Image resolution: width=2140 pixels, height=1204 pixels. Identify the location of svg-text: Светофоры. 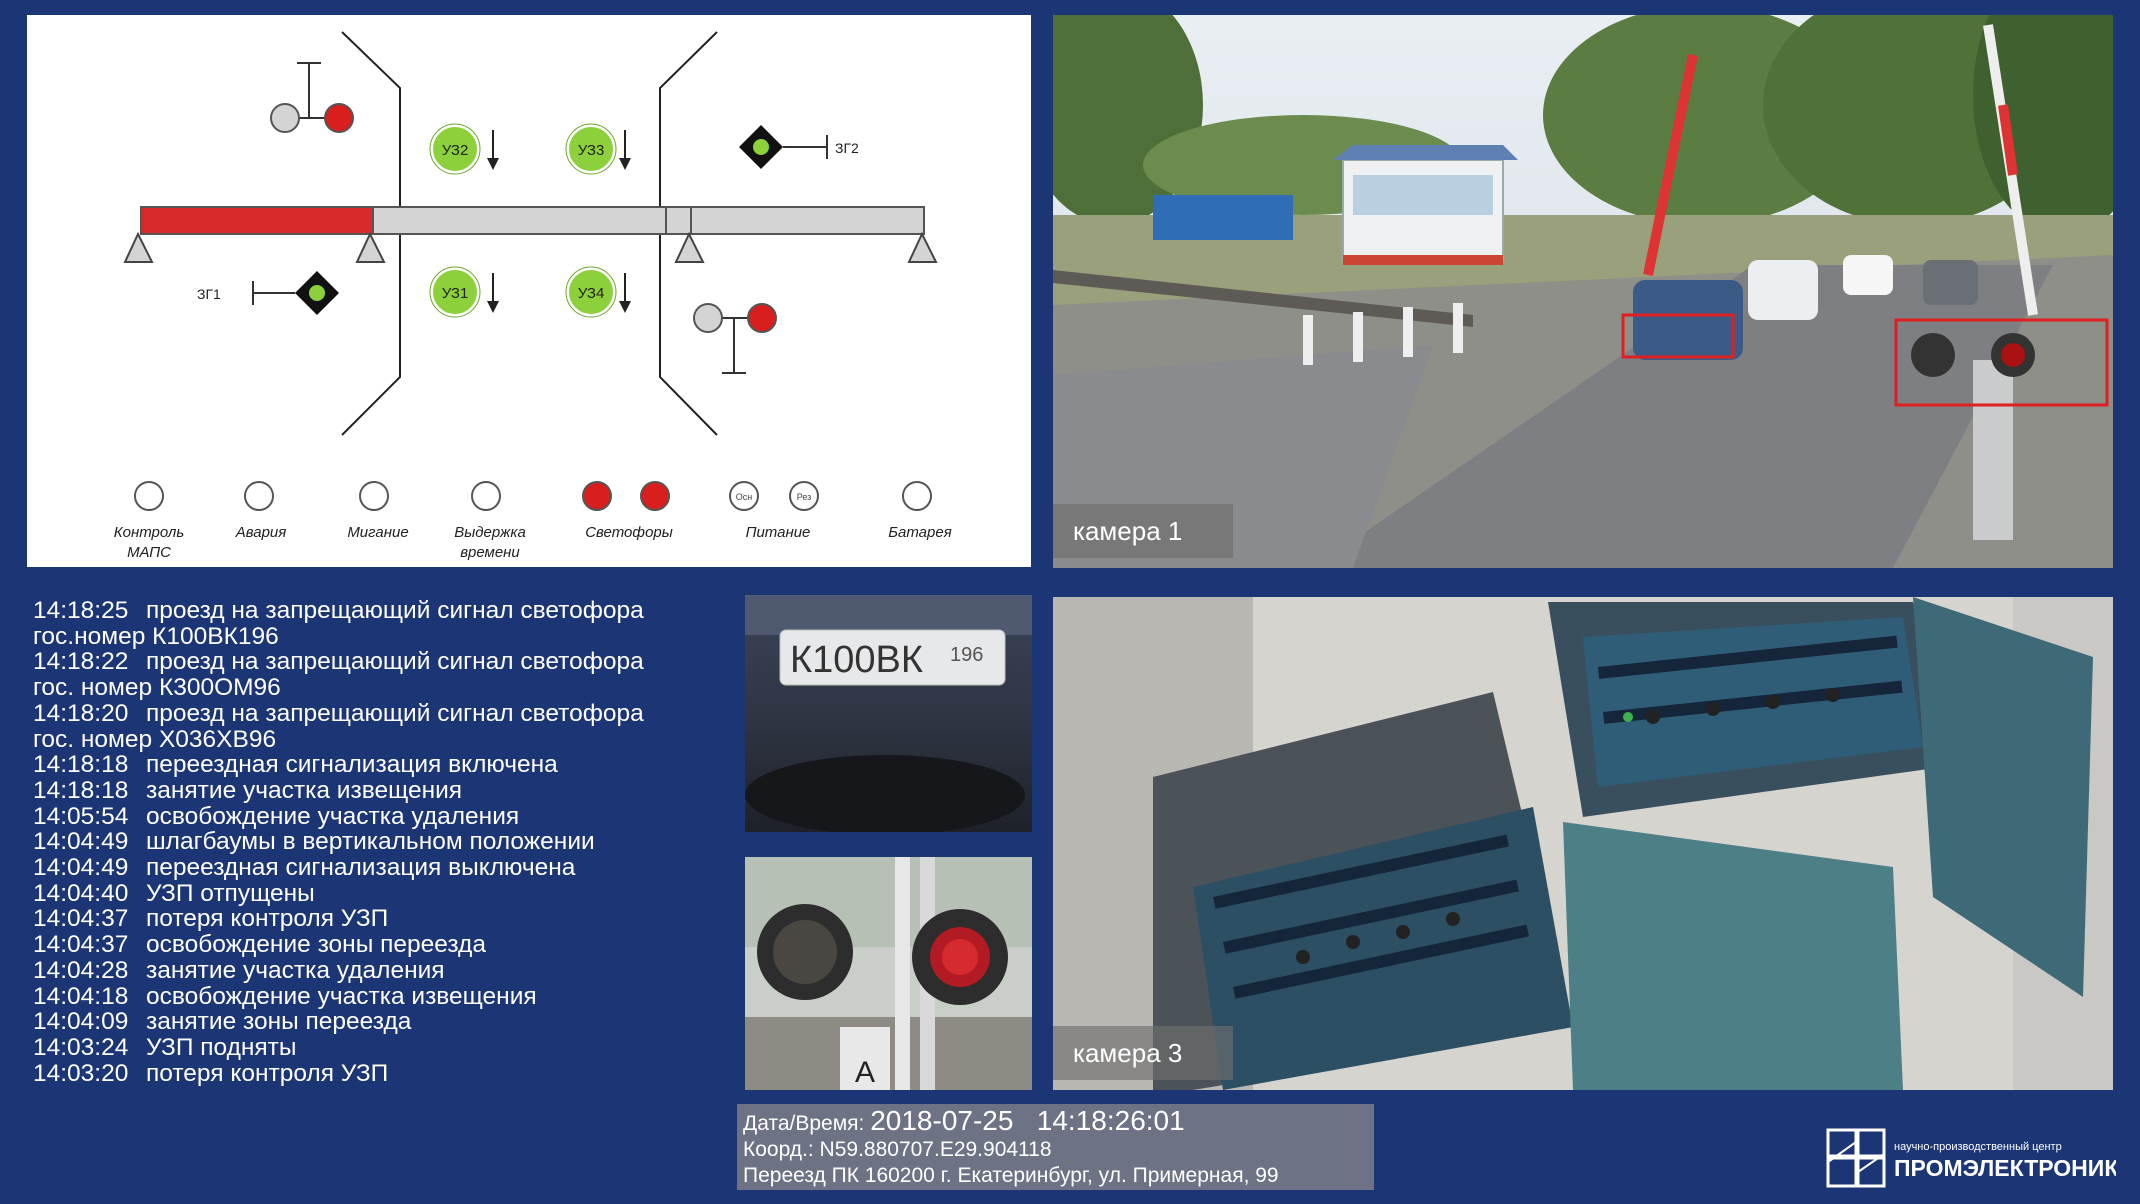
(629, 532).